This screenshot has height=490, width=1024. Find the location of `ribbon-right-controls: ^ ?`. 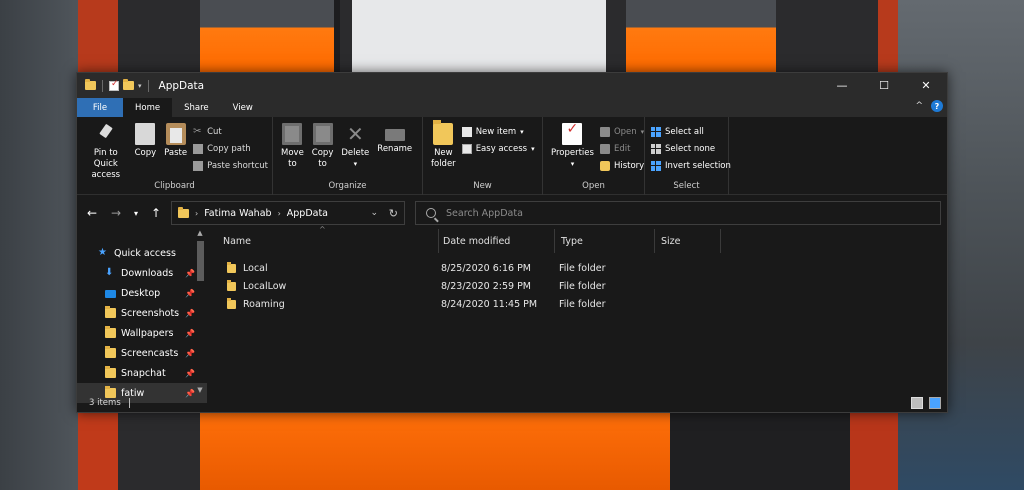

ribbon-right-controls: ^ ? is located at coordinates (929, 106).